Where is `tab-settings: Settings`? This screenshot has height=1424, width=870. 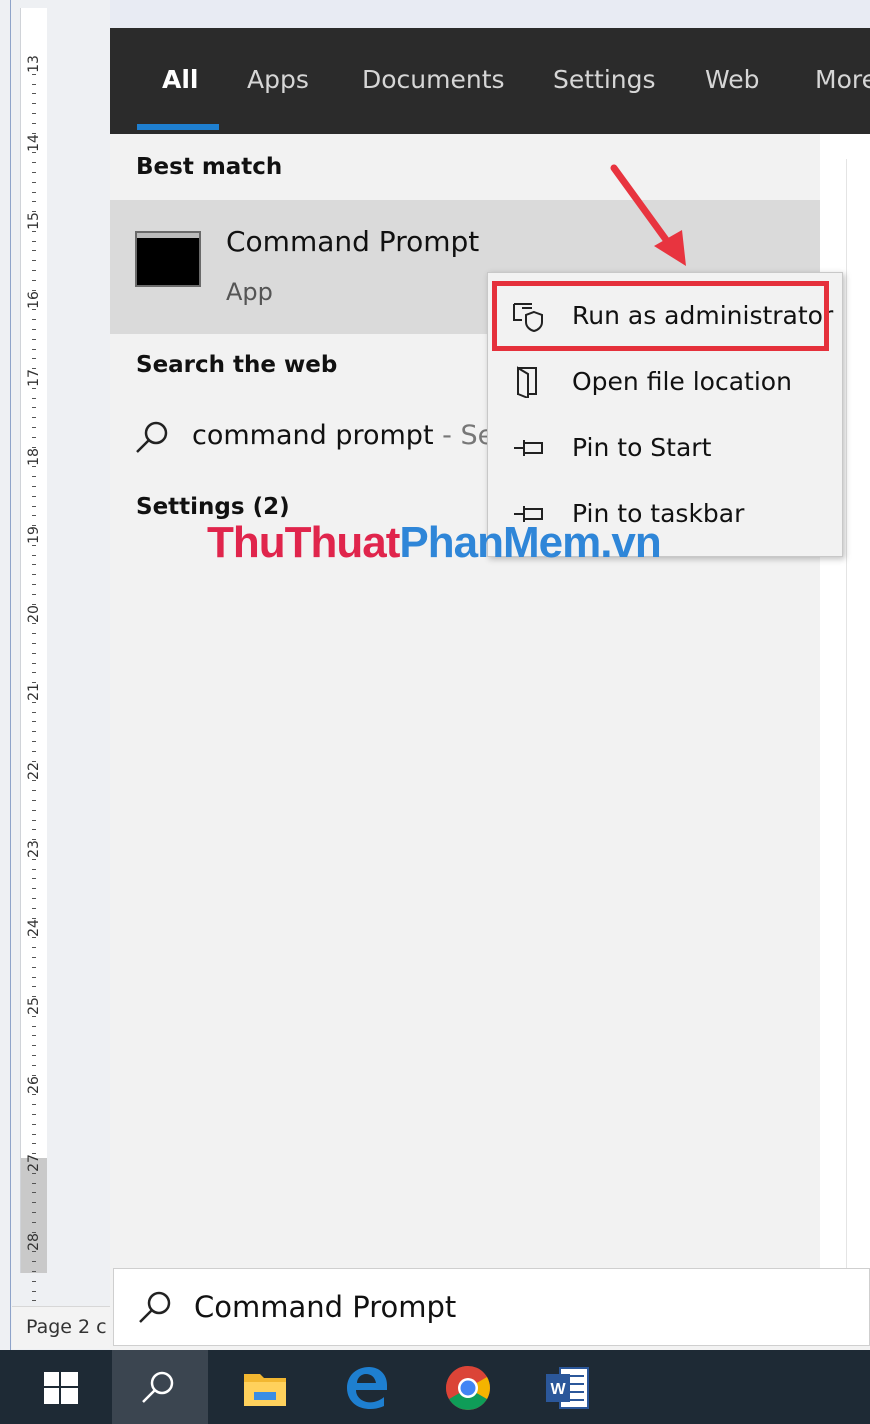
tab-settings: Settings is located at coordinates (604, 79).